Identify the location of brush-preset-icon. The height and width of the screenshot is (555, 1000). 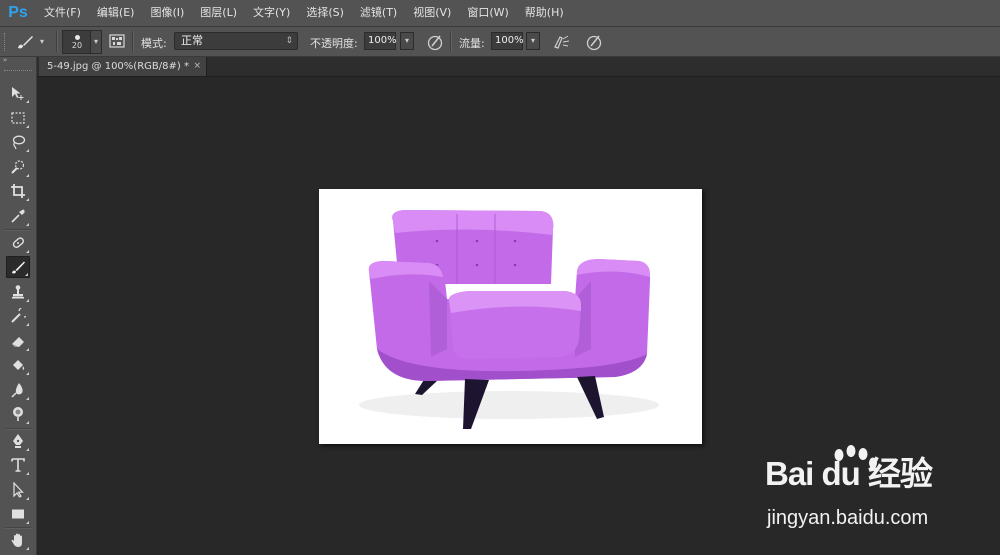
(25, 41).